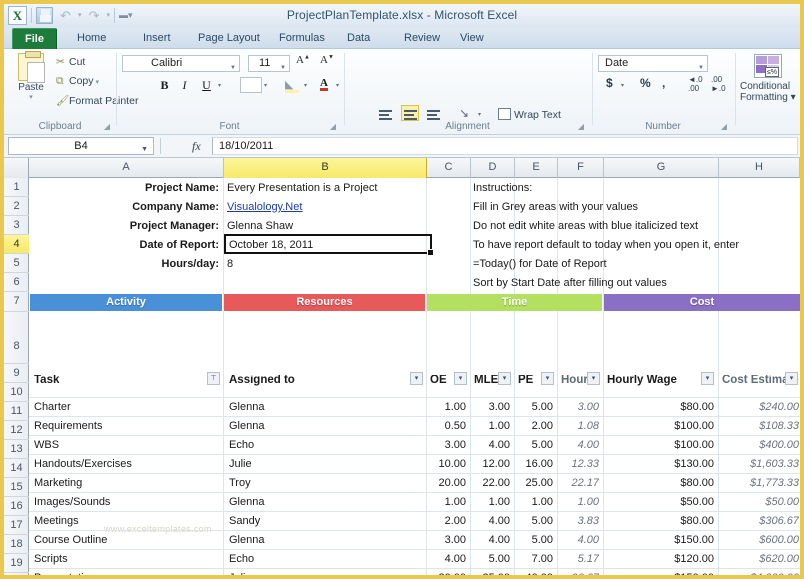  I want to click on tab-insert: Insert, so click(157, 38).